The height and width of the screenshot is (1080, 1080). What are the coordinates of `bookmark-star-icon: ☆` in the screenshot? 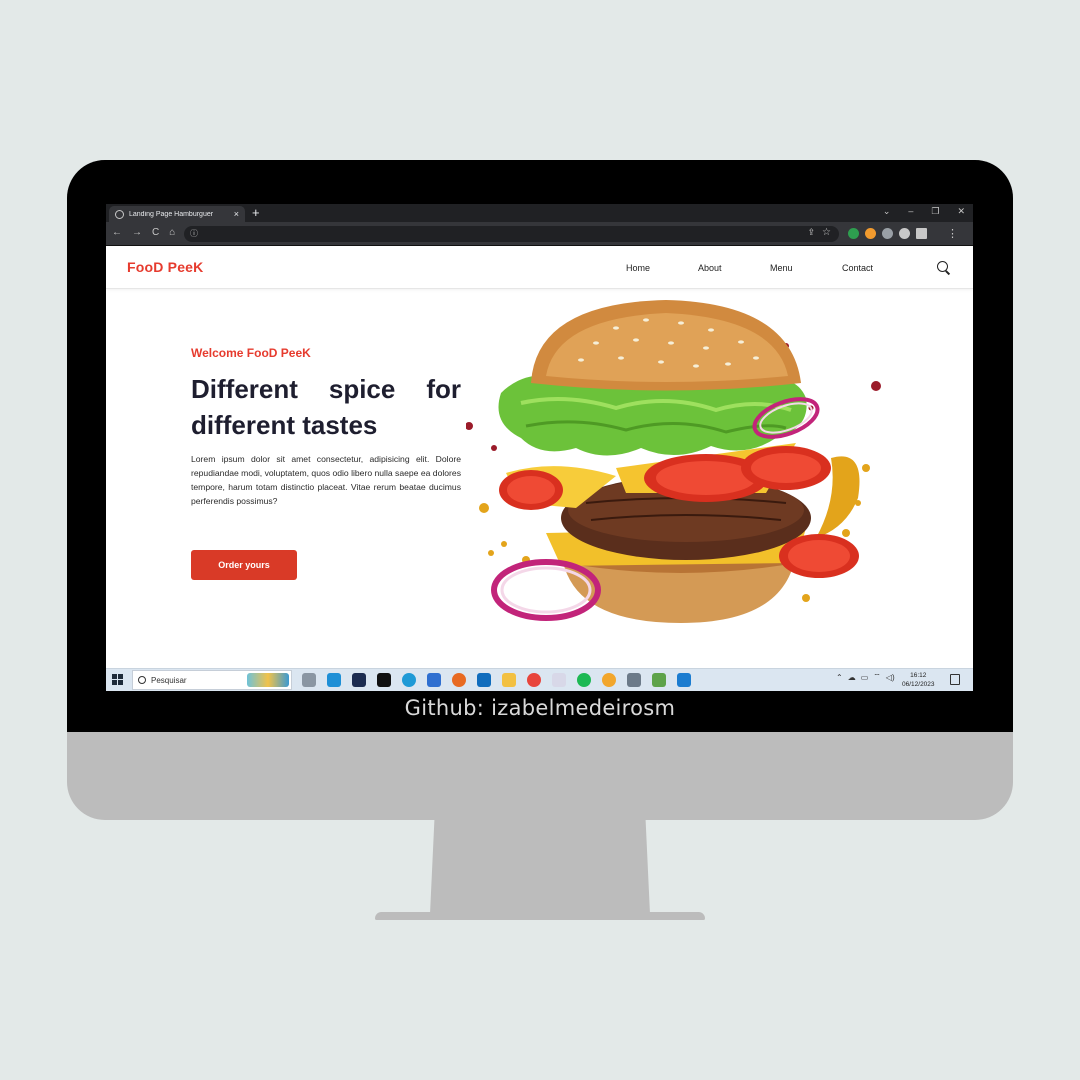 It's located at (826, 232).